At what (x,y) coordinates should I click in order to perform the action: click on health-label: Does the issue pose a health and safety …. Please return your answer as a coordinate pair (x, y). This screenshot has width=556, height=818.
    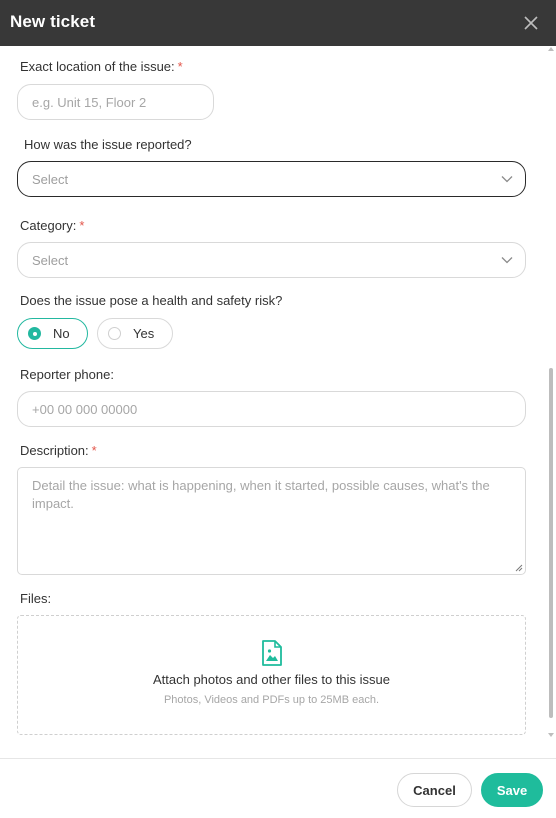
    Looking at the image, I should click on (151, 300).